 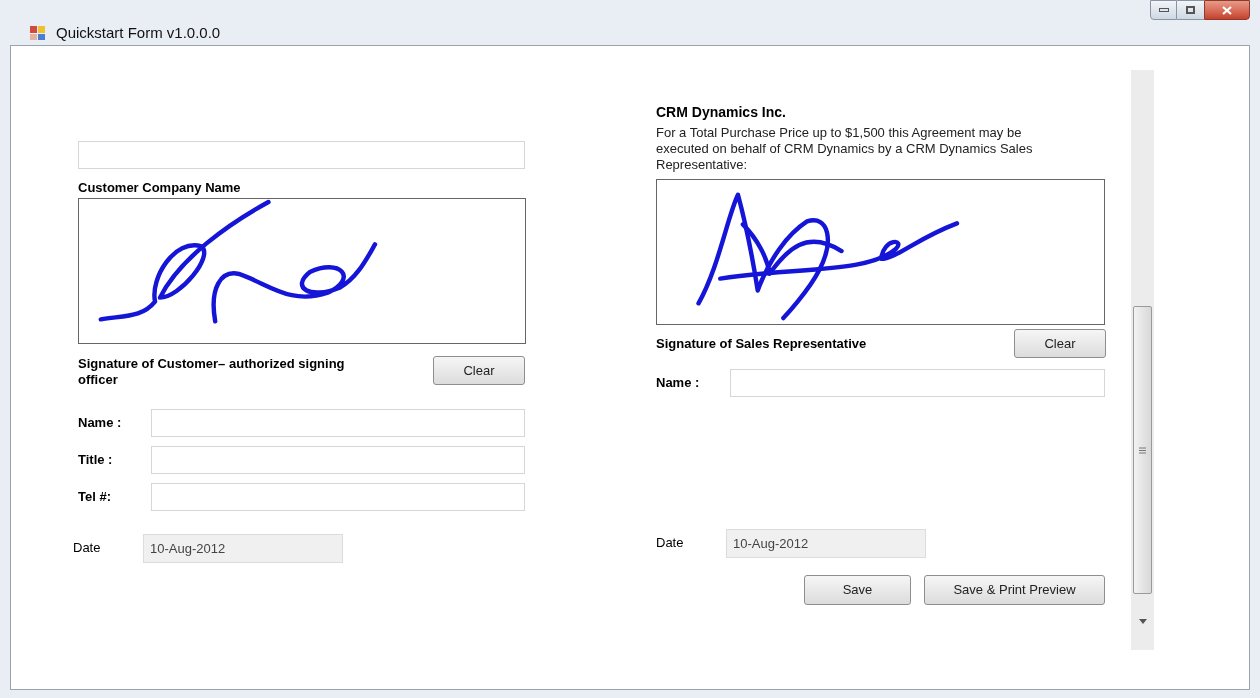 What do you see at coordinates (96, 460) in the screenshot?
I see `field-label: Title :` at bounding box center [96, 460].